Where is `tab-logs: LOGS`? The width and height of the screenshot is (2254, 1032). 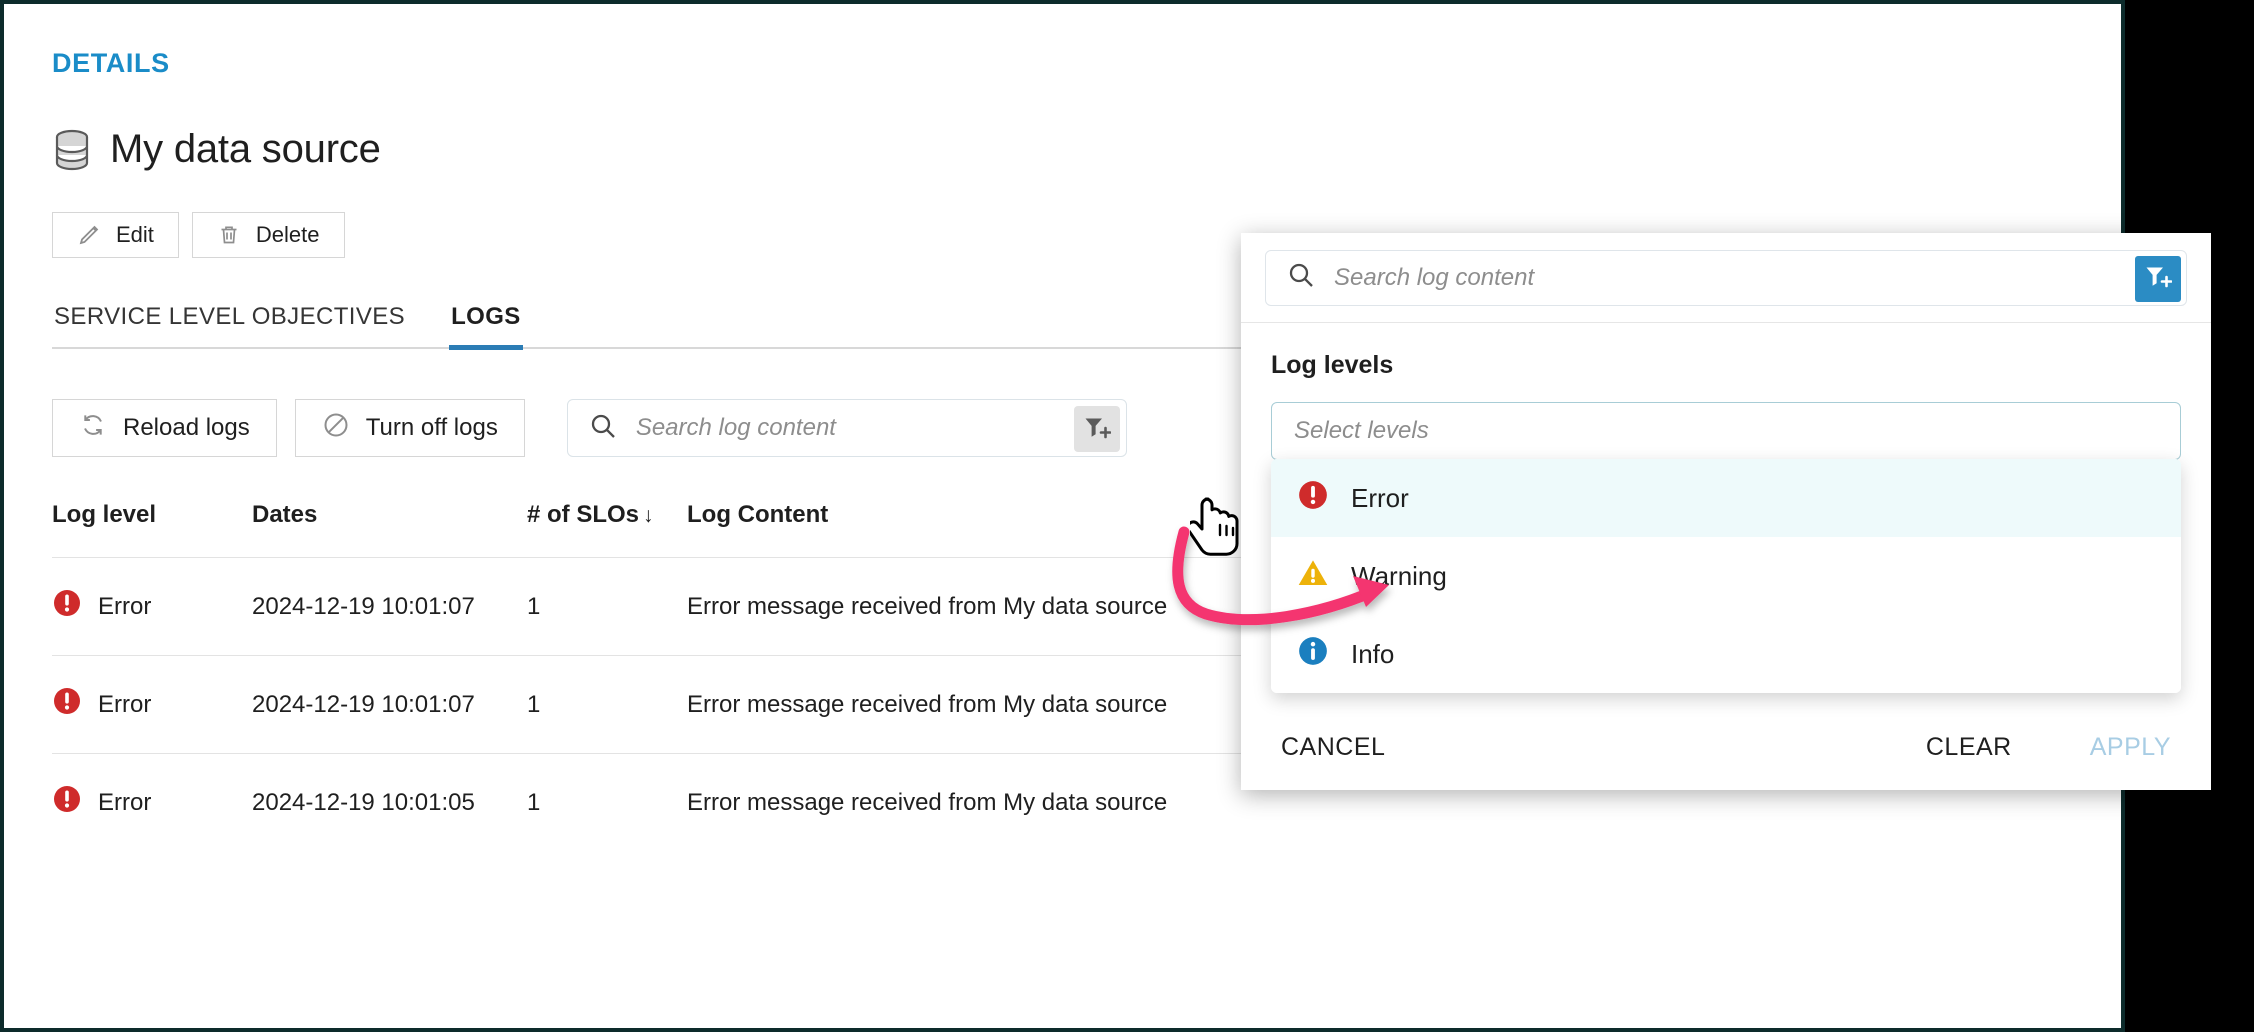
tab-logs: LOGS is located at coordinates (486, 326).